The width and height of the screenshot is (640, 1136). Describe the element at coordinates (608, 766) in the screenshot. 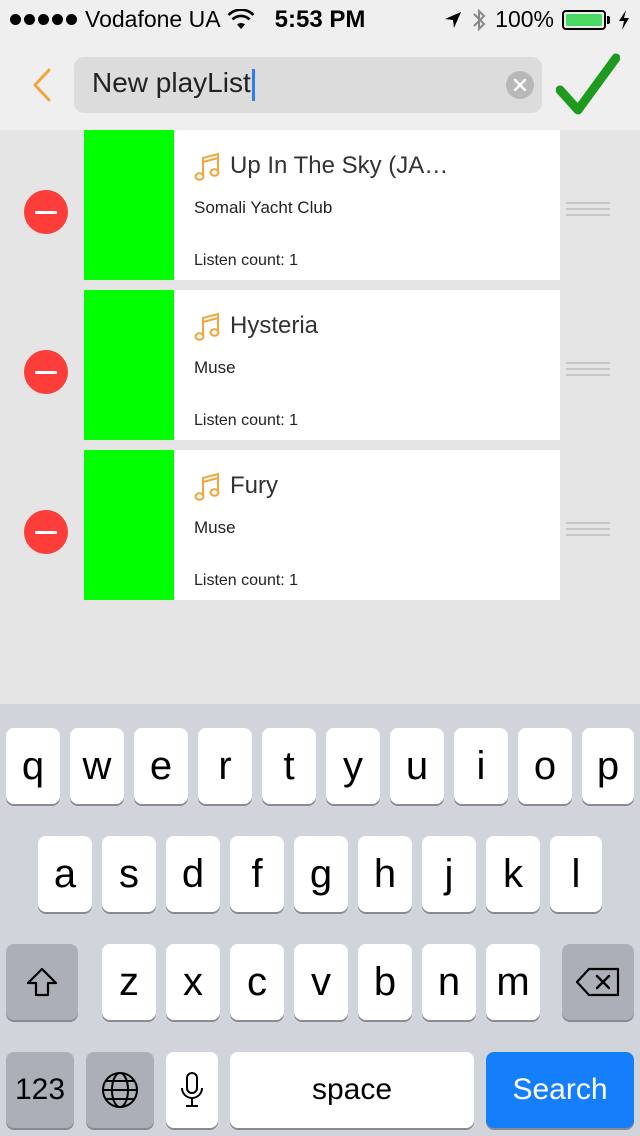

I see `key-p: p` at that location.